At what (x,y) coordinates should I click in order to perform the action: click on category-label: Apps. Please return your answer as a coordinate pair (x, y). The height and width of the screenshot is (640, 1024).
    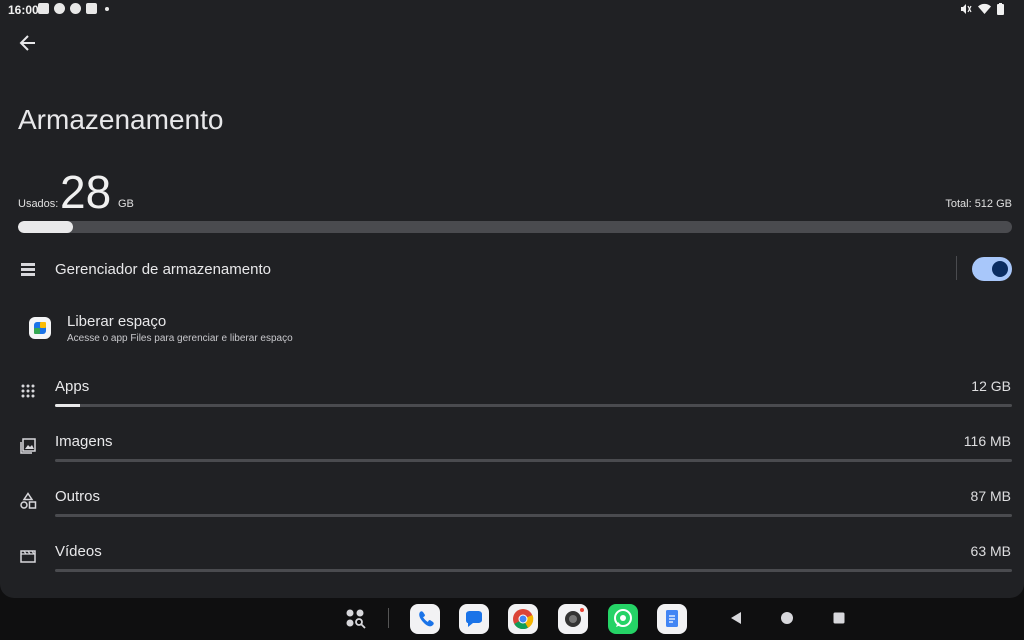
    Looking at the image, I should click on (72, 386).